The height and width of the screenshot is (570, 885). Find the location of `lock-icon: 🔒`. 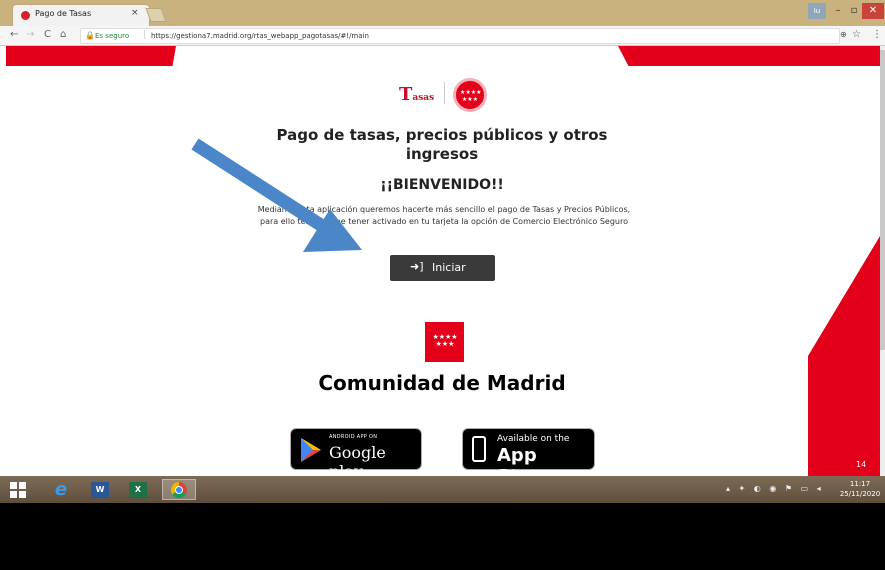

lock-icon: 🔒 is located at coordinates (90, 35).